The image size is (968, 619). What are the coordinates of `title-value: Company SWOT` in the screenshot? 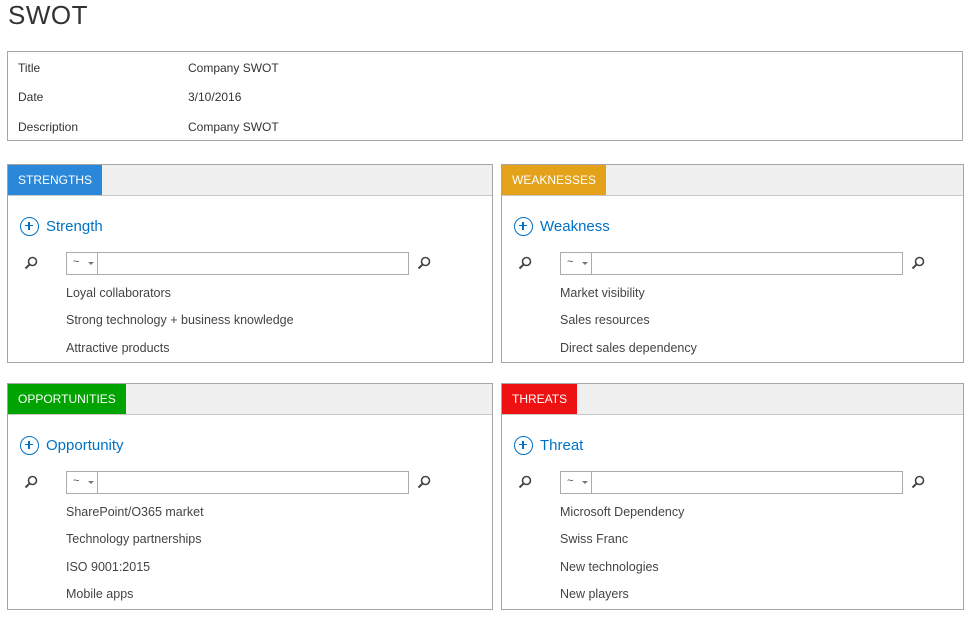 It's located at (233, 68).